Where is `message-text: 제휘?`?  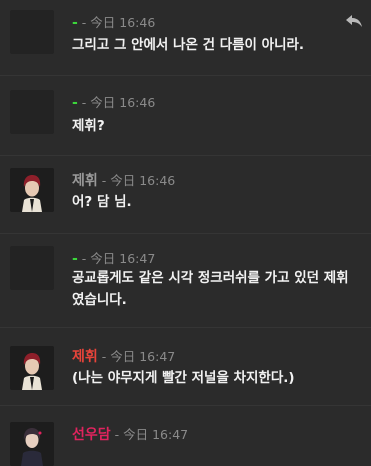 message-text: 제휘? is located at coordinates (88, 126).